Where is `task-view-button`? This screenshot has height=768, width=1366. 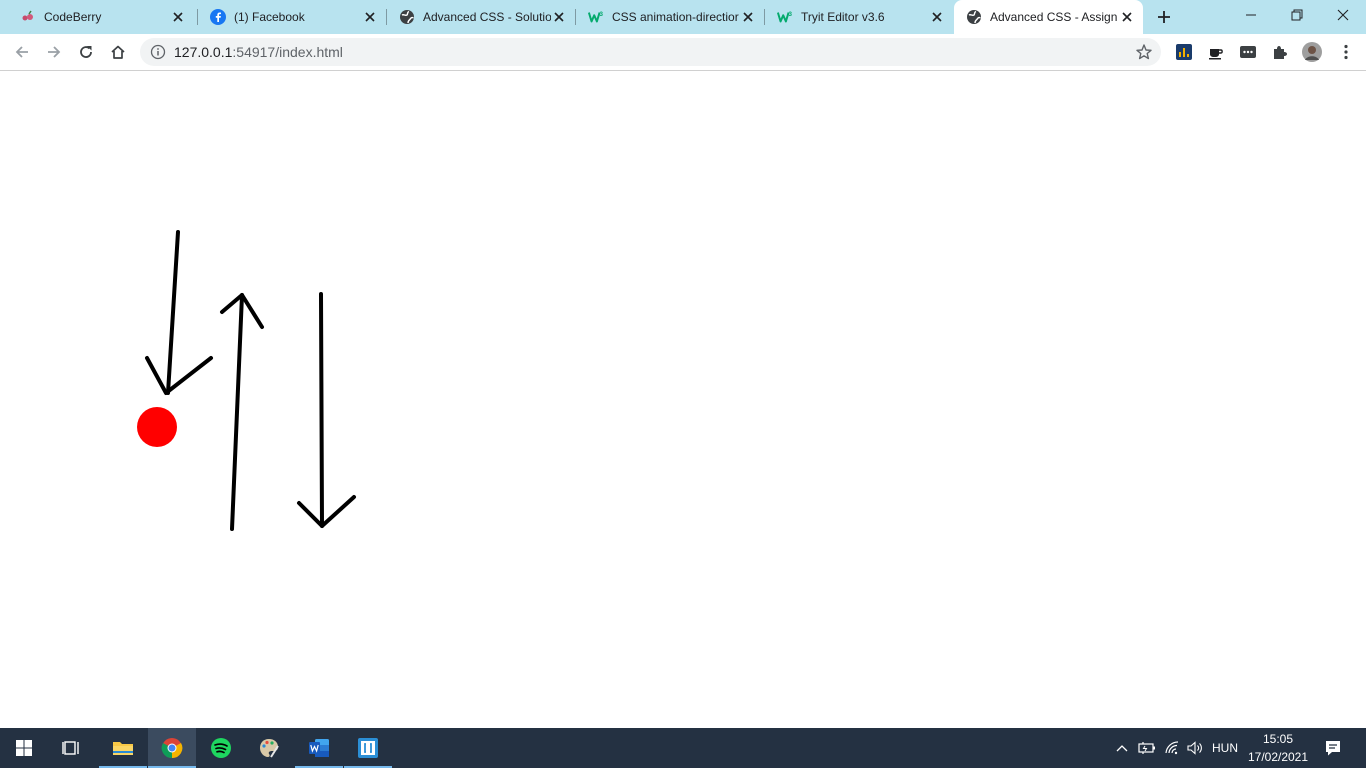
task-view-button is located at coordinates (72, 748).